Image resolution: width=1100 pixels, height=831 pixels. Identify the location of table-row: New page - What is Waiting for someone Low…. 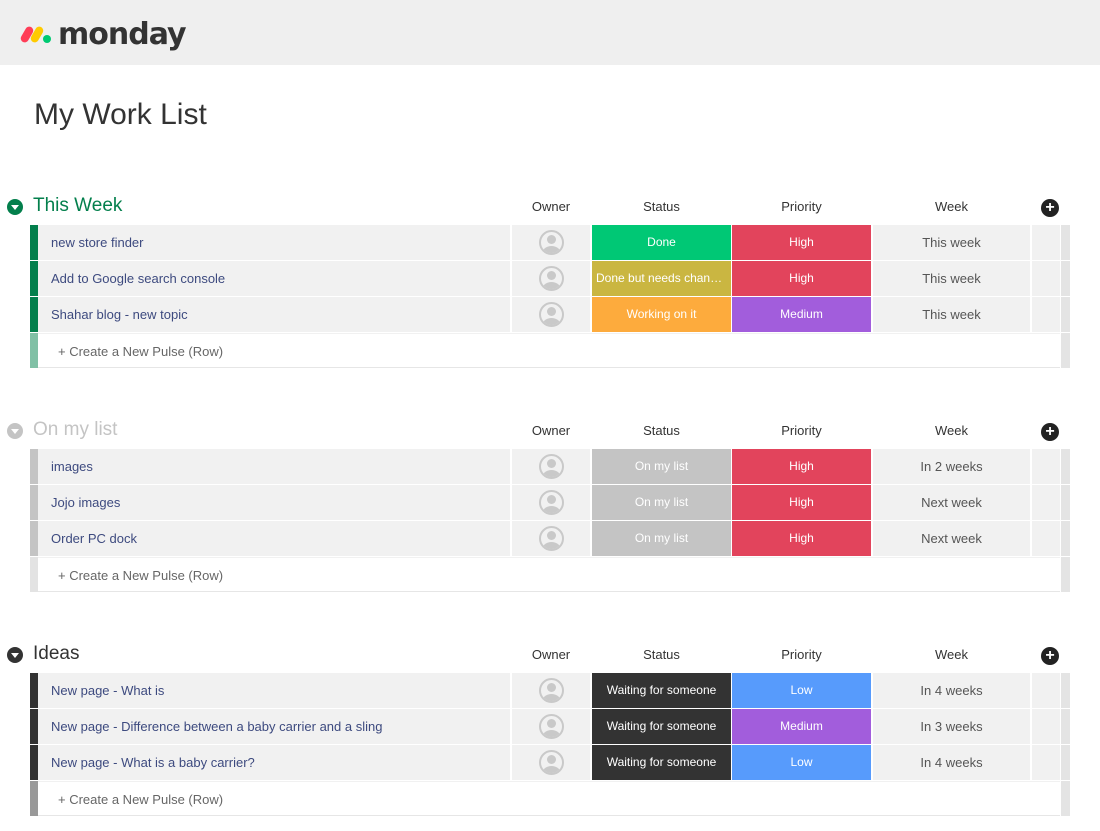
(550, 691).